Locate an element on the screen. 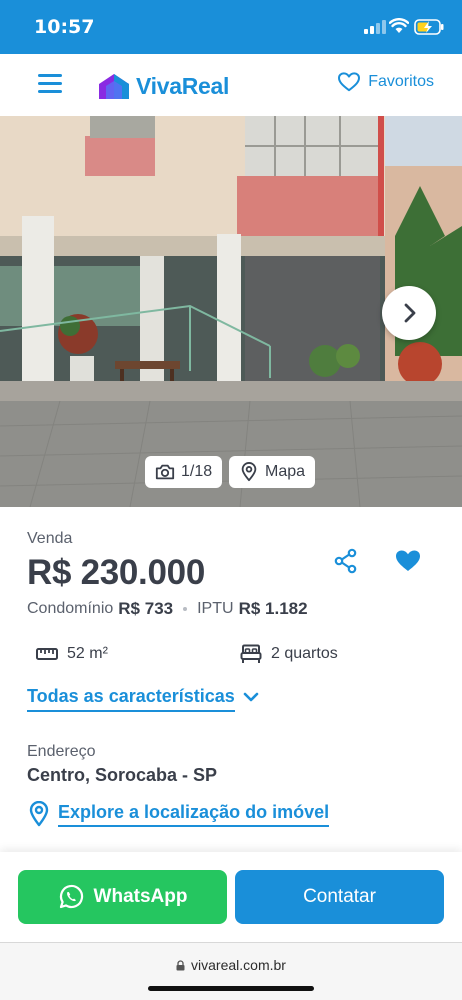  menu-icon is located at coordinates (50, 84).